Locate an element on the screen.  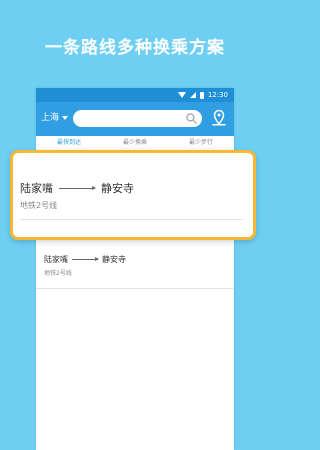
map-pin-icon is located at coordinates (219, 118).